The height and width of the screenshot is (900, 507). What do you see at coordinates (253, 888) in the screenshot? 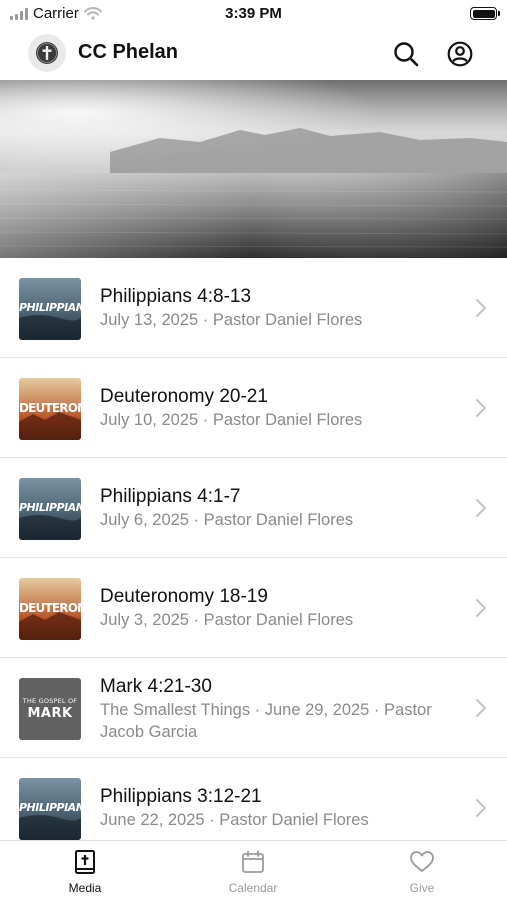
I see `tab-label: Calendar` at bounding box center [253, 888].